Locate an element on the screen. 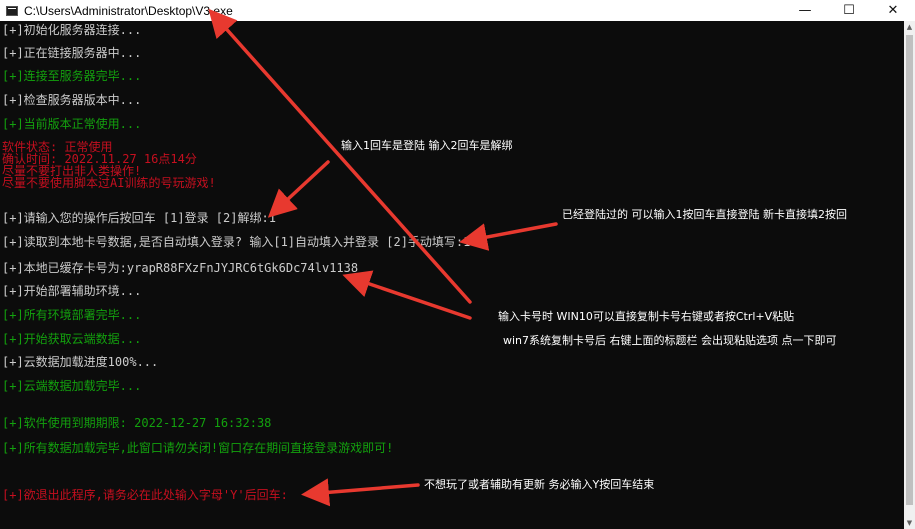  annotation-auto-login: 已经登陆过的 可以输入1按回车直接登陆 新卡直接填2按回 is located at coordinates (704, 214).